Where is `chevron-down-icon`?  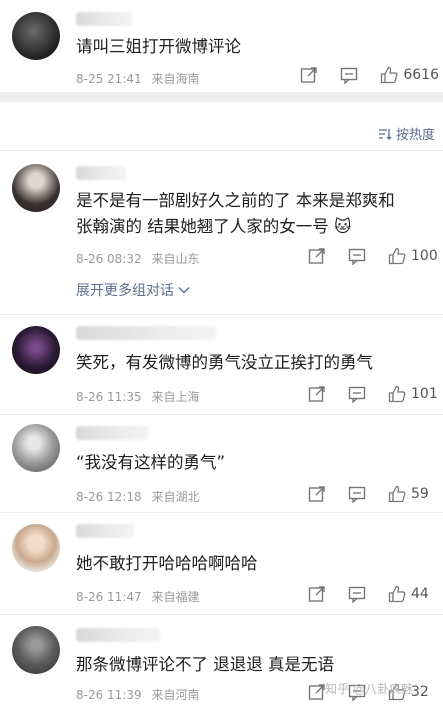 chevron-down-icon is located at coordinates (184, 290).